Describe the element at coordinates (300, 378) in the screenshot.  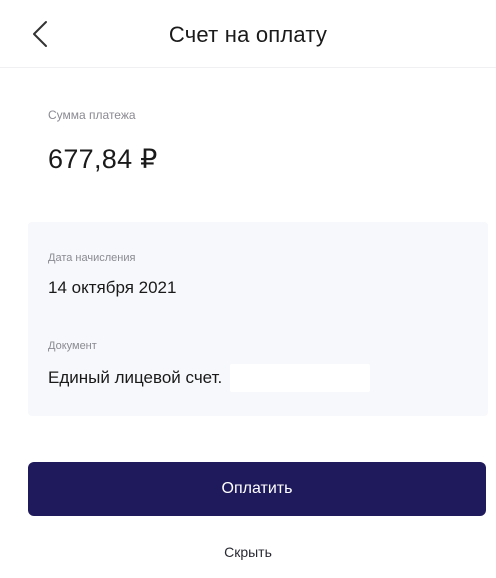
I see `redacted-account-number` at that location.